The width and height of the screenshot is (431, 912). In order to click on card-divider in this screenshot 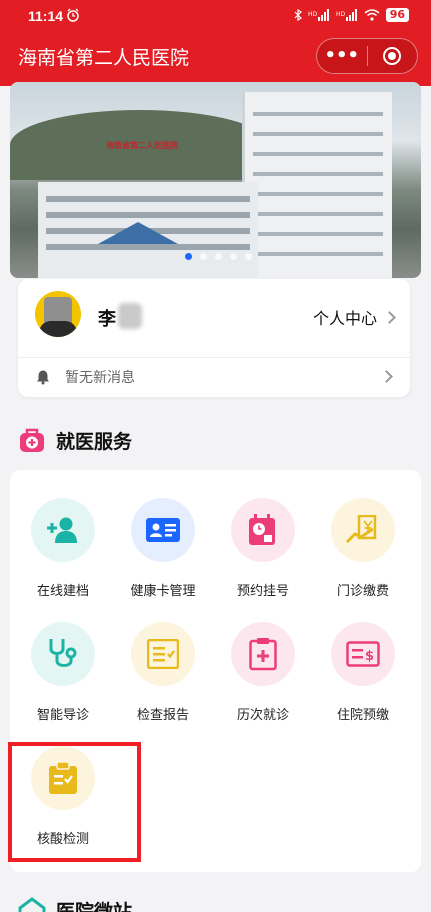, I will do `click(214, 357)`.